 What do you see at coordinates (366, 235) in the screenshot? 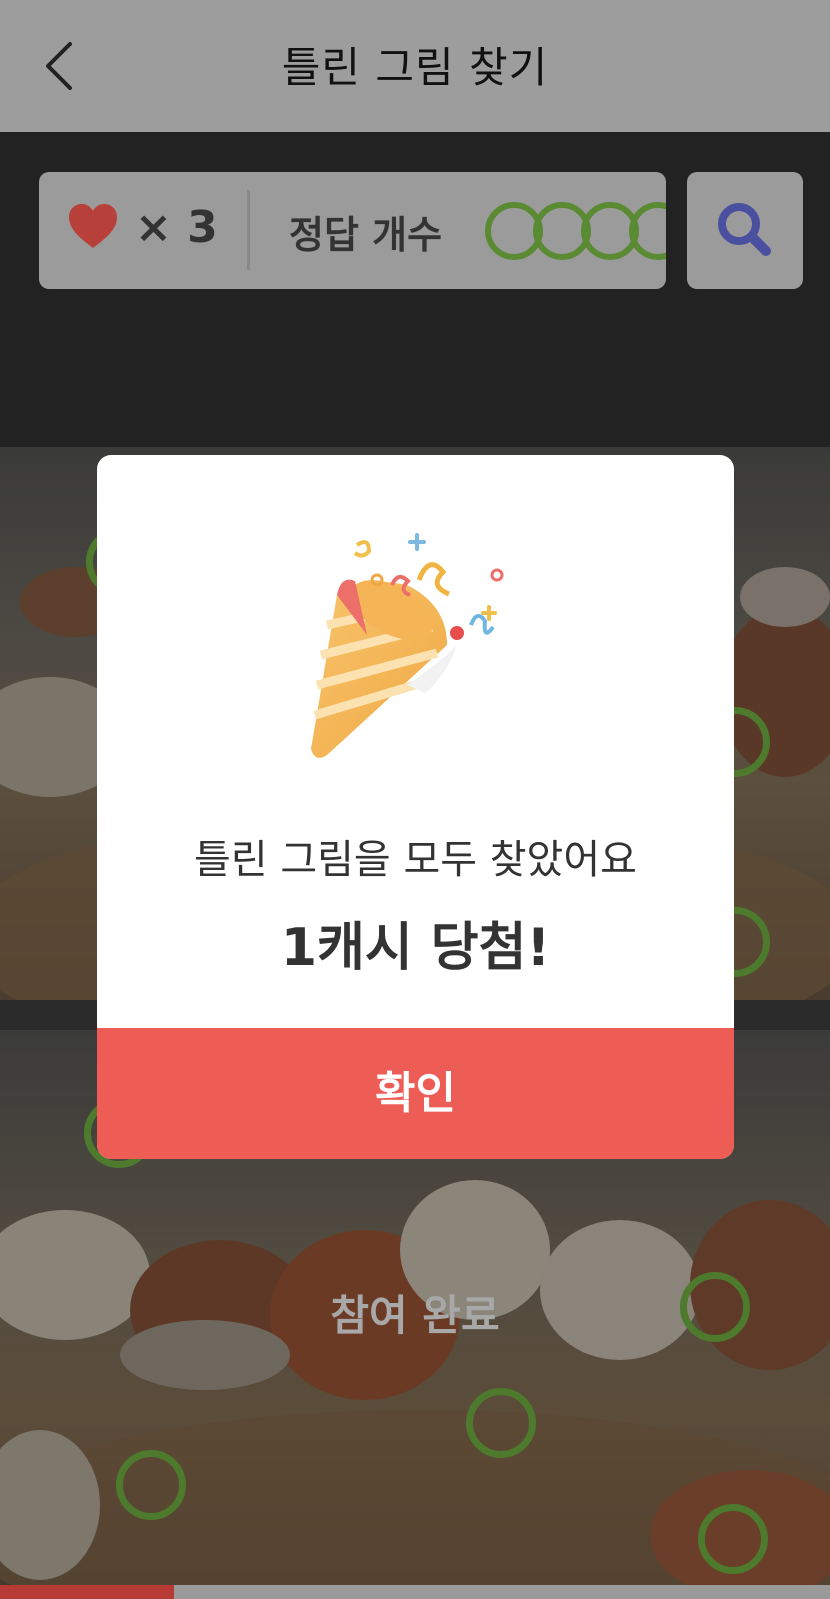
I see `answer-count-label: 정답 개수` at bounding box center [366, 235].